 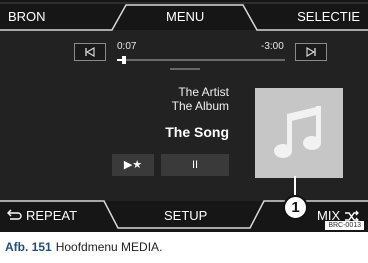 I want to click on setup-tab: SETUP, so click(x=185, y=216).